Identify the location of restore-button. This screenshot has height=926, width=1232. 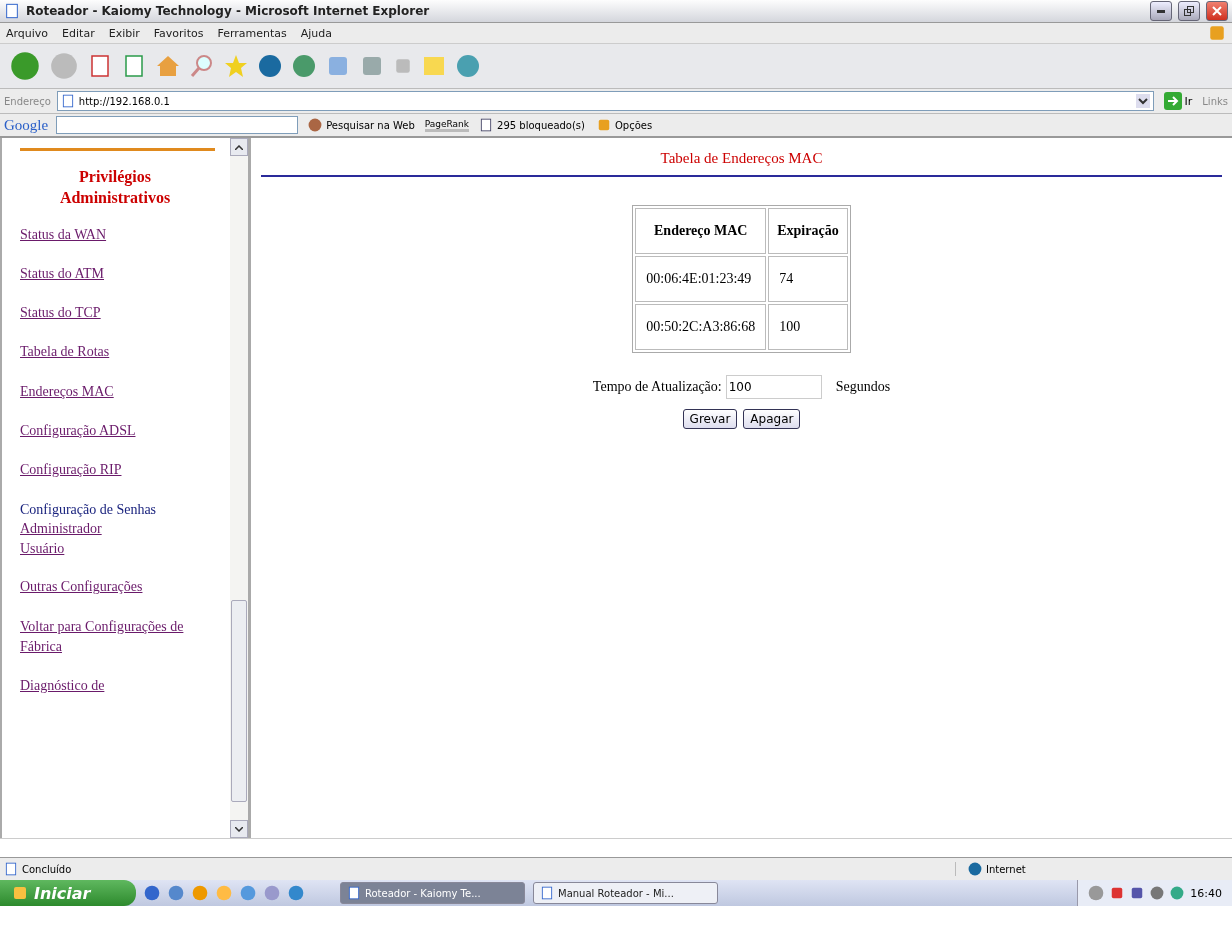
(1189, 11).